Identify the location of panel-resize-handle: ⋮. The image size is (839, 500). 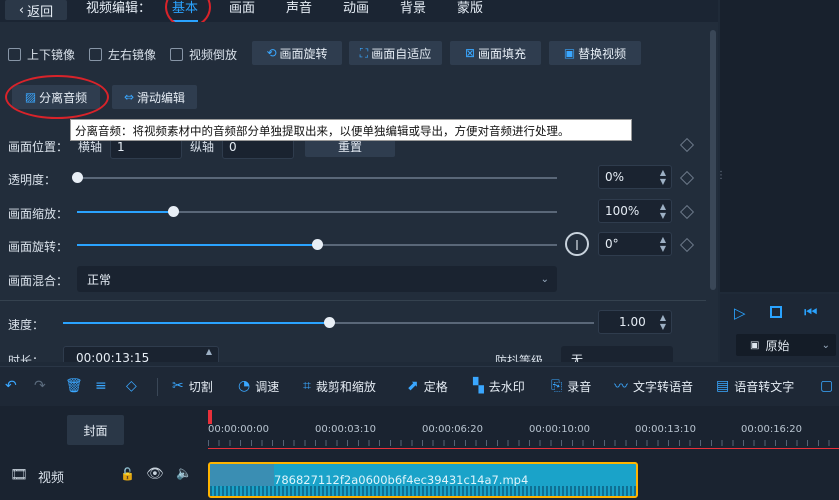
(721, 175).